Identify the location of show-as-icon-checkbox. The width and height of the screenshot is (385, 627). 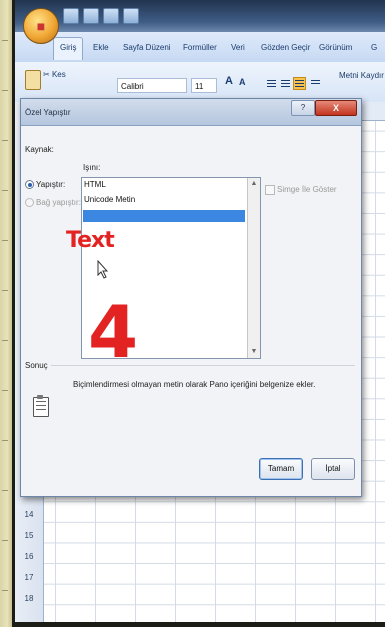
(270, 190).